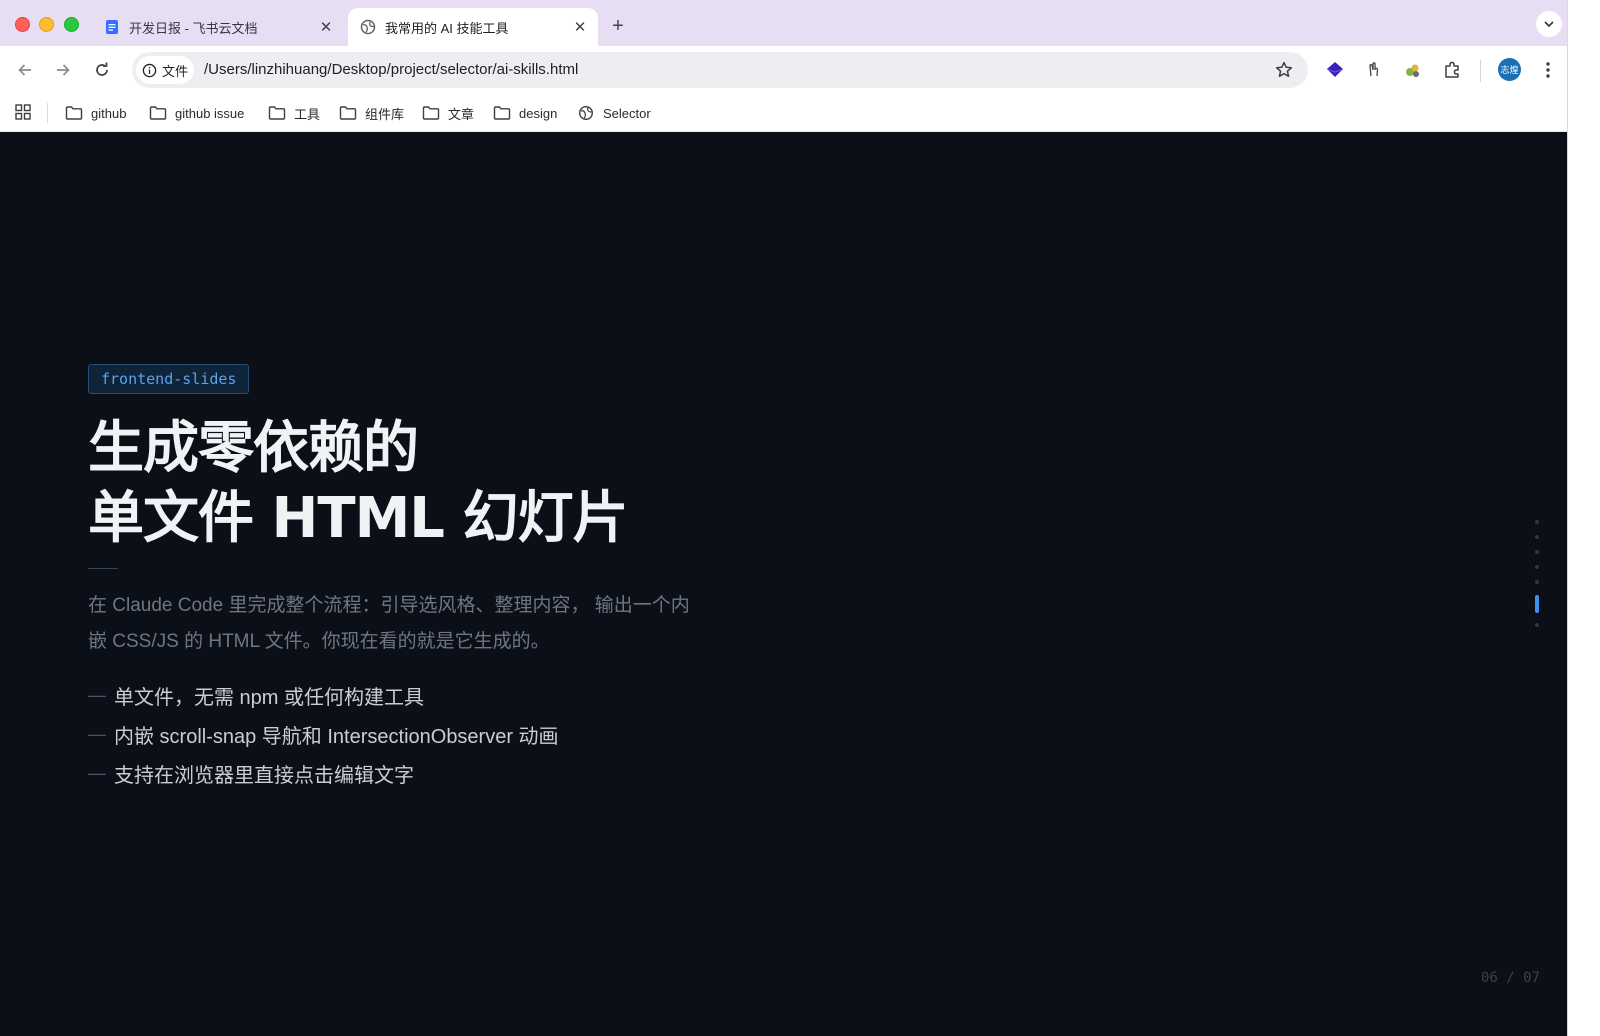 This screenshot has width=1600, height=1036. Describe the element at coordinates (385, 114) in the screenshot. I see `bookmark-label: 组件库` at that location.